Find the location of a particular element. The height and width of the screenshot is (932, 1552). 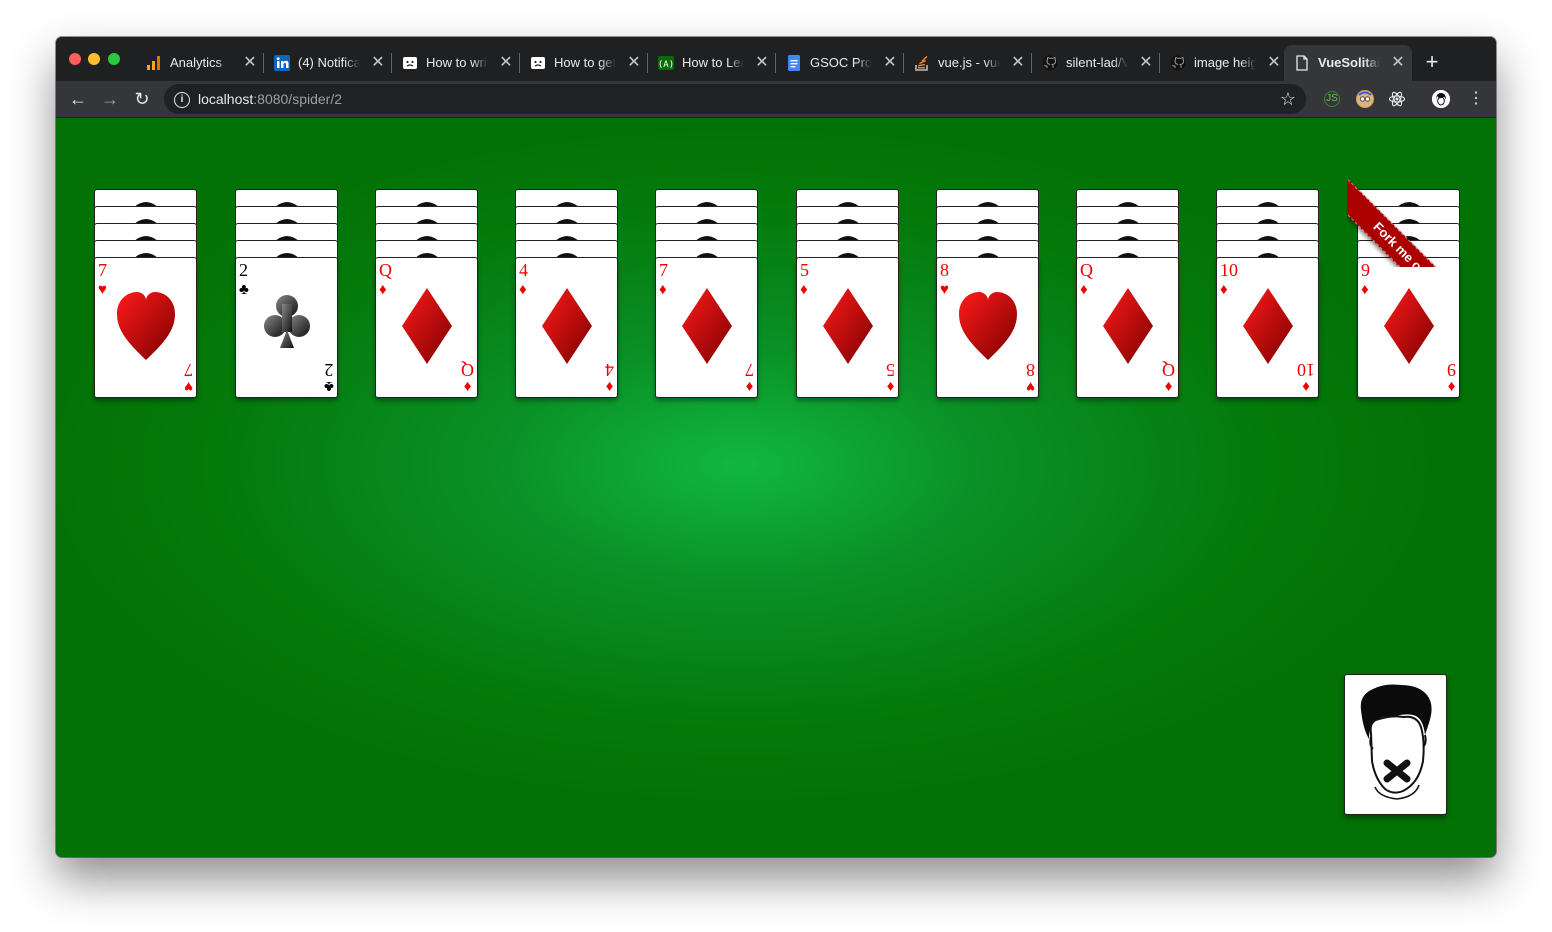

avatar-extension-icon is located at coordinates (1365, 99).